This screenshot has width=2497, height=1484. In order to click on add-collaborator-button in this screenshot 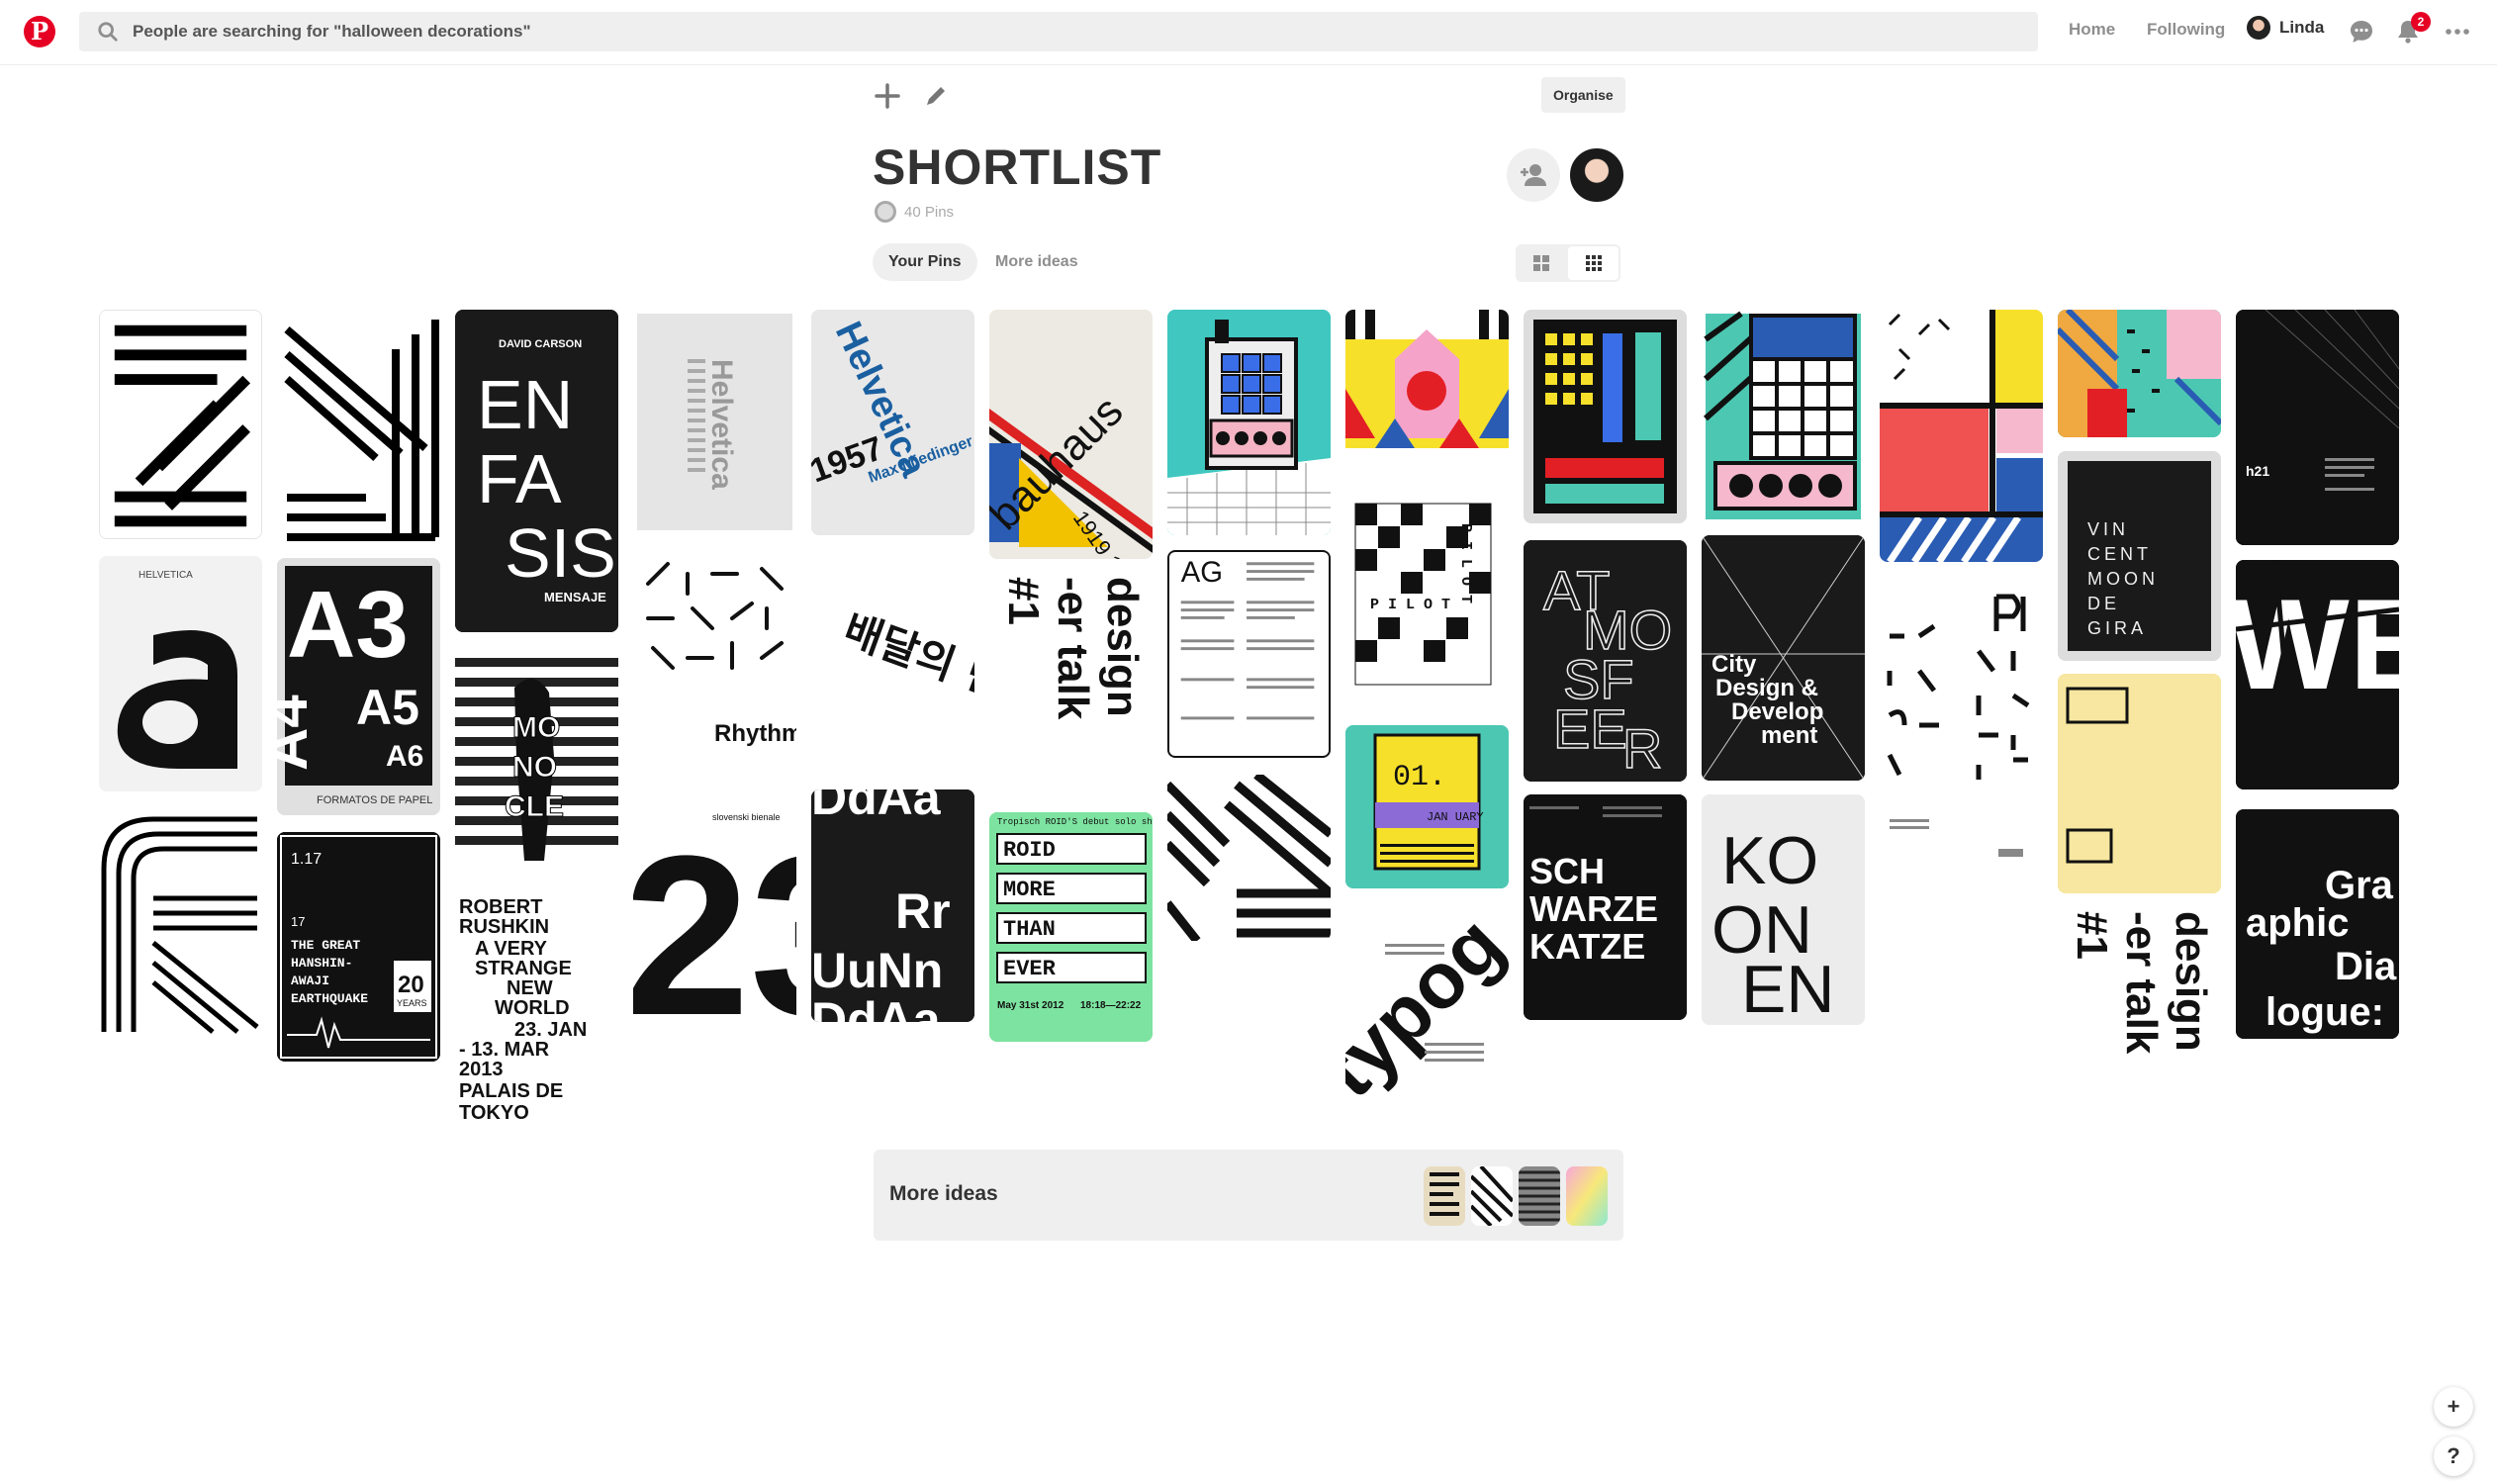, I will do `click(1533, 175)`.